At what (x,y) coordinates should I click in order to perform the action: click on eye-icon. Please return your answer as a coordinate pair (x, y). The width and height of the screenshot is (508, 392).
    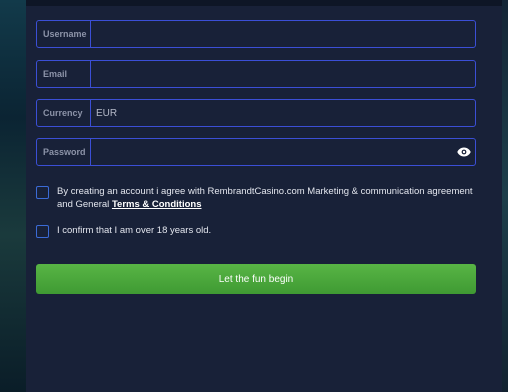
    Looking at the image, I should click on (464, 152).